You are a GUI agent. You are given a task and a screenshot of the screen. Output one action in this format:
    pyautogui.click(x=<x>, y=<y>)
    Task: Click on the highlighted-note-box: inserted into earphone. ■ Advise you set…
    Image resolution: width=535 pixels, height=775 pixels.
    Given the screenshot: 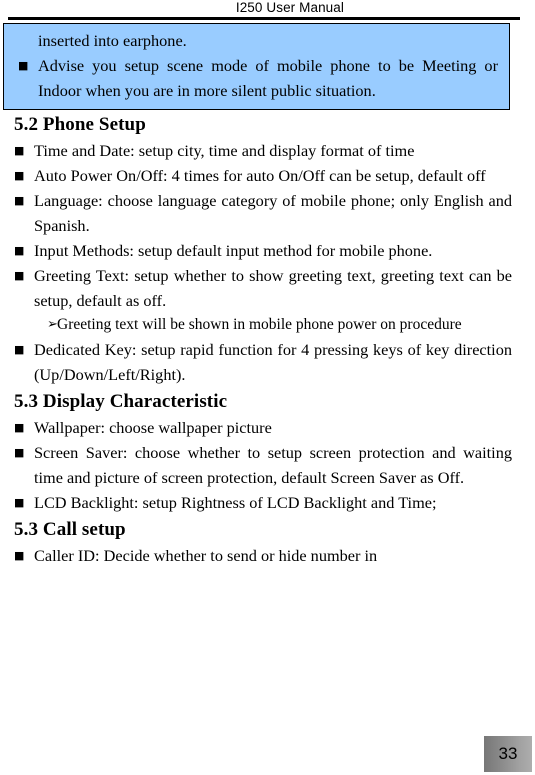 What is the action you would take?
    pyautogui.click(x=256, y=66)
    